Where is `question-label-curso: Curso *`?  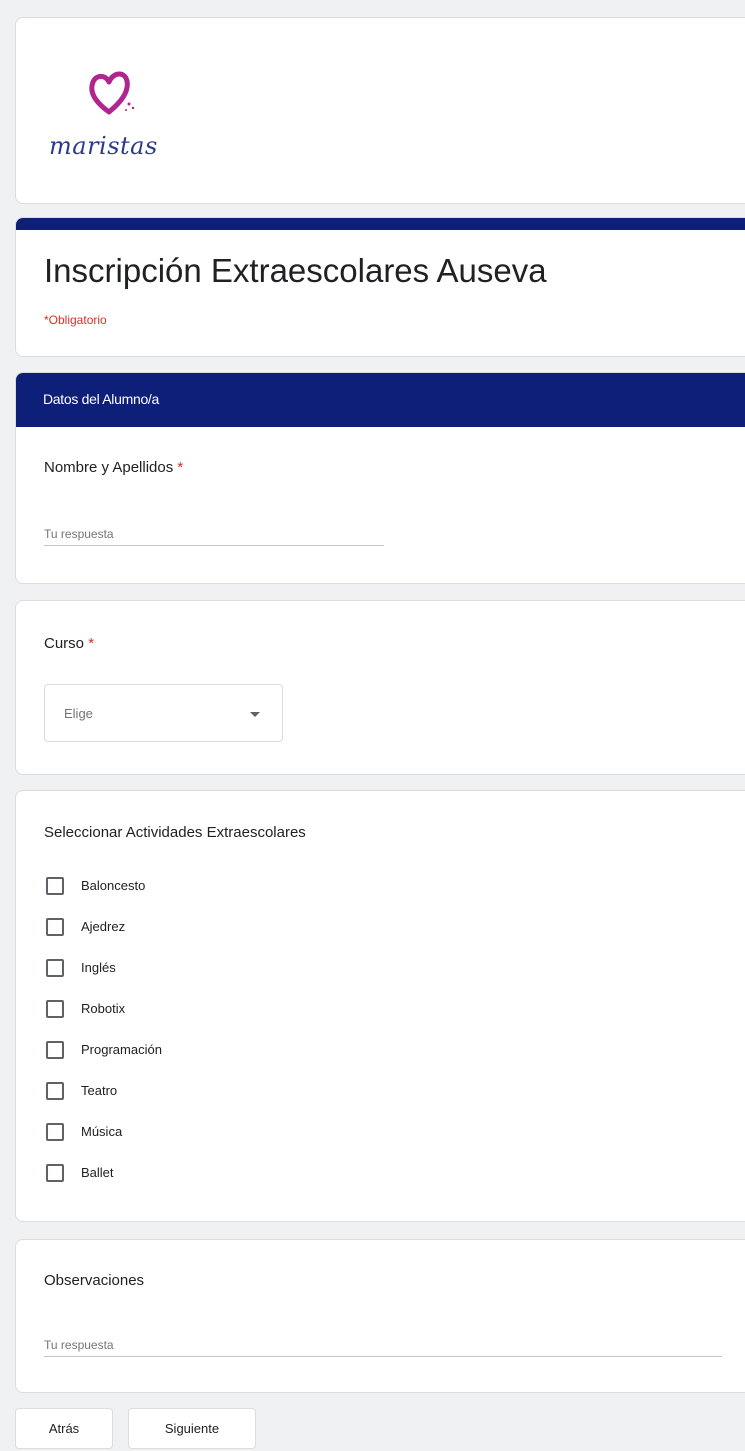
question-label-curso: Curso * is located at coordinates (69, 643).